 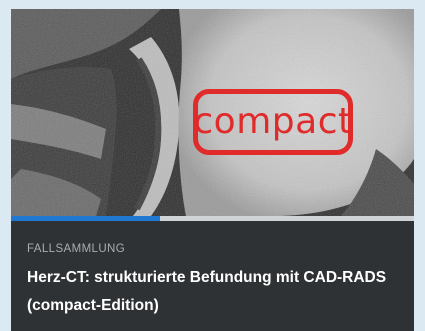 What do you see at coordinates (86, 218) in the screenshot?
I see `progress-bar-fill` at bounding box center [86, 218].